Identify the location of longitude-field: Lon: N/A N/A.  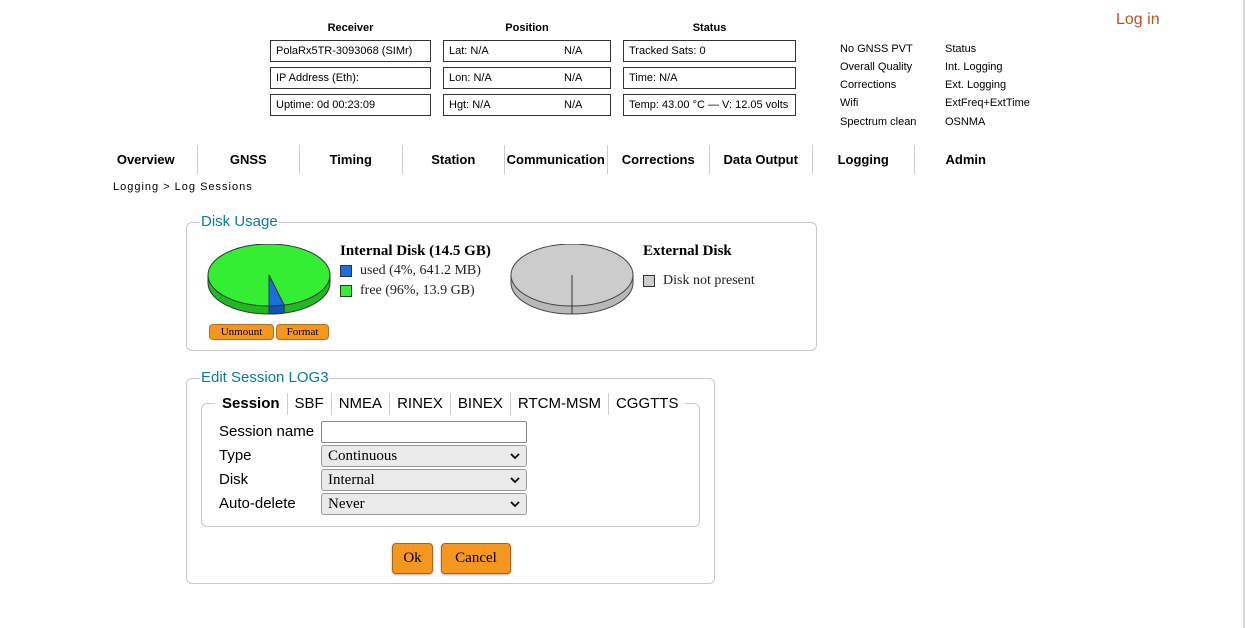
(527, 78).